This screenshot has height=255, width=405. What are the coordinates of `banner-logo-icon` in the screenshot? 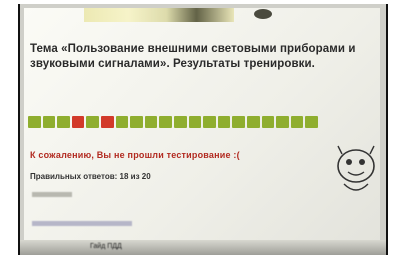 It's located at (263, 14).